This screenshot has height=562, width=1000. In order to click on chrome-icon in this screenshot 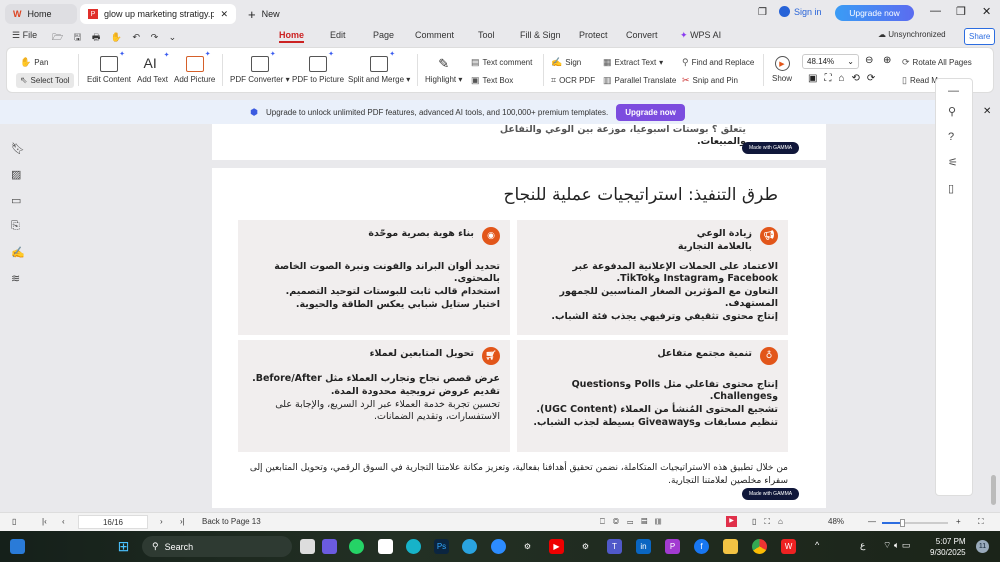, I will do `click(759, 546)`.